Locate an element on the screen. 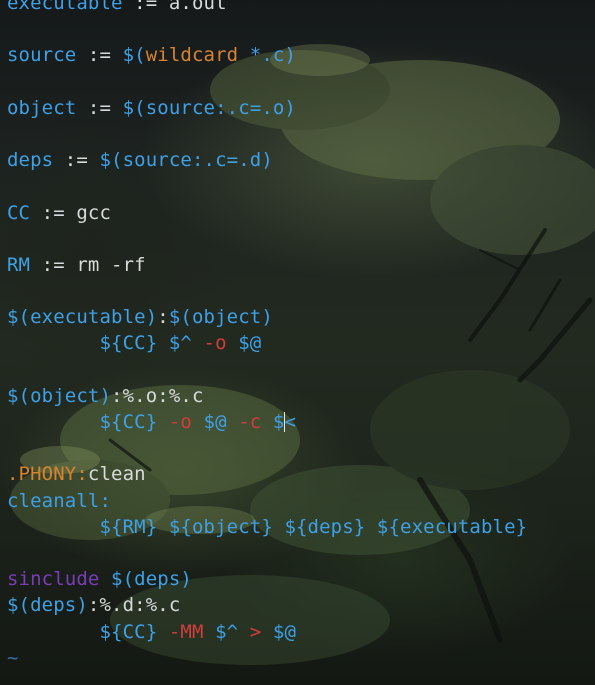 Image resolution: width=595 pixels, height=685 pixels. phony-token: .PHONY: is located at coordinates (47, 474).